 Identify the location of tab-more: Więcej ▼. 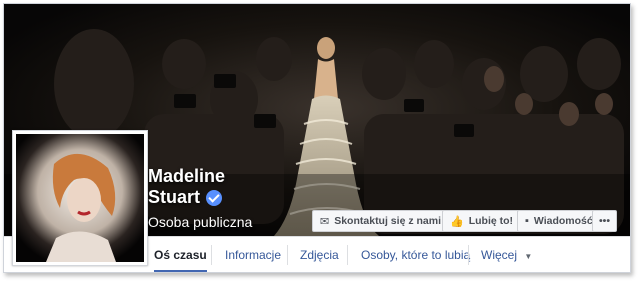
(507, 254).